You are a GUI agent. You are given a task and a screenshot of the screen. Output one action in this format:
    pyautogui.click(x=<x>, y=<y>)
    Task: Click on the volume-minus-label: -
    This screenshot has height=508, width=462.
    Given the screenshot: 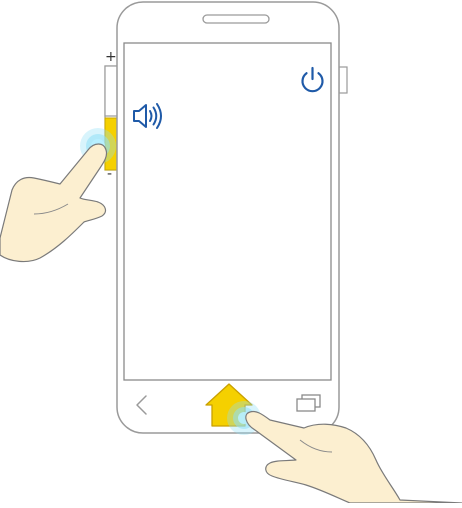 What is the action you would take?
    pyautogui.click(x=110, y=174)
    